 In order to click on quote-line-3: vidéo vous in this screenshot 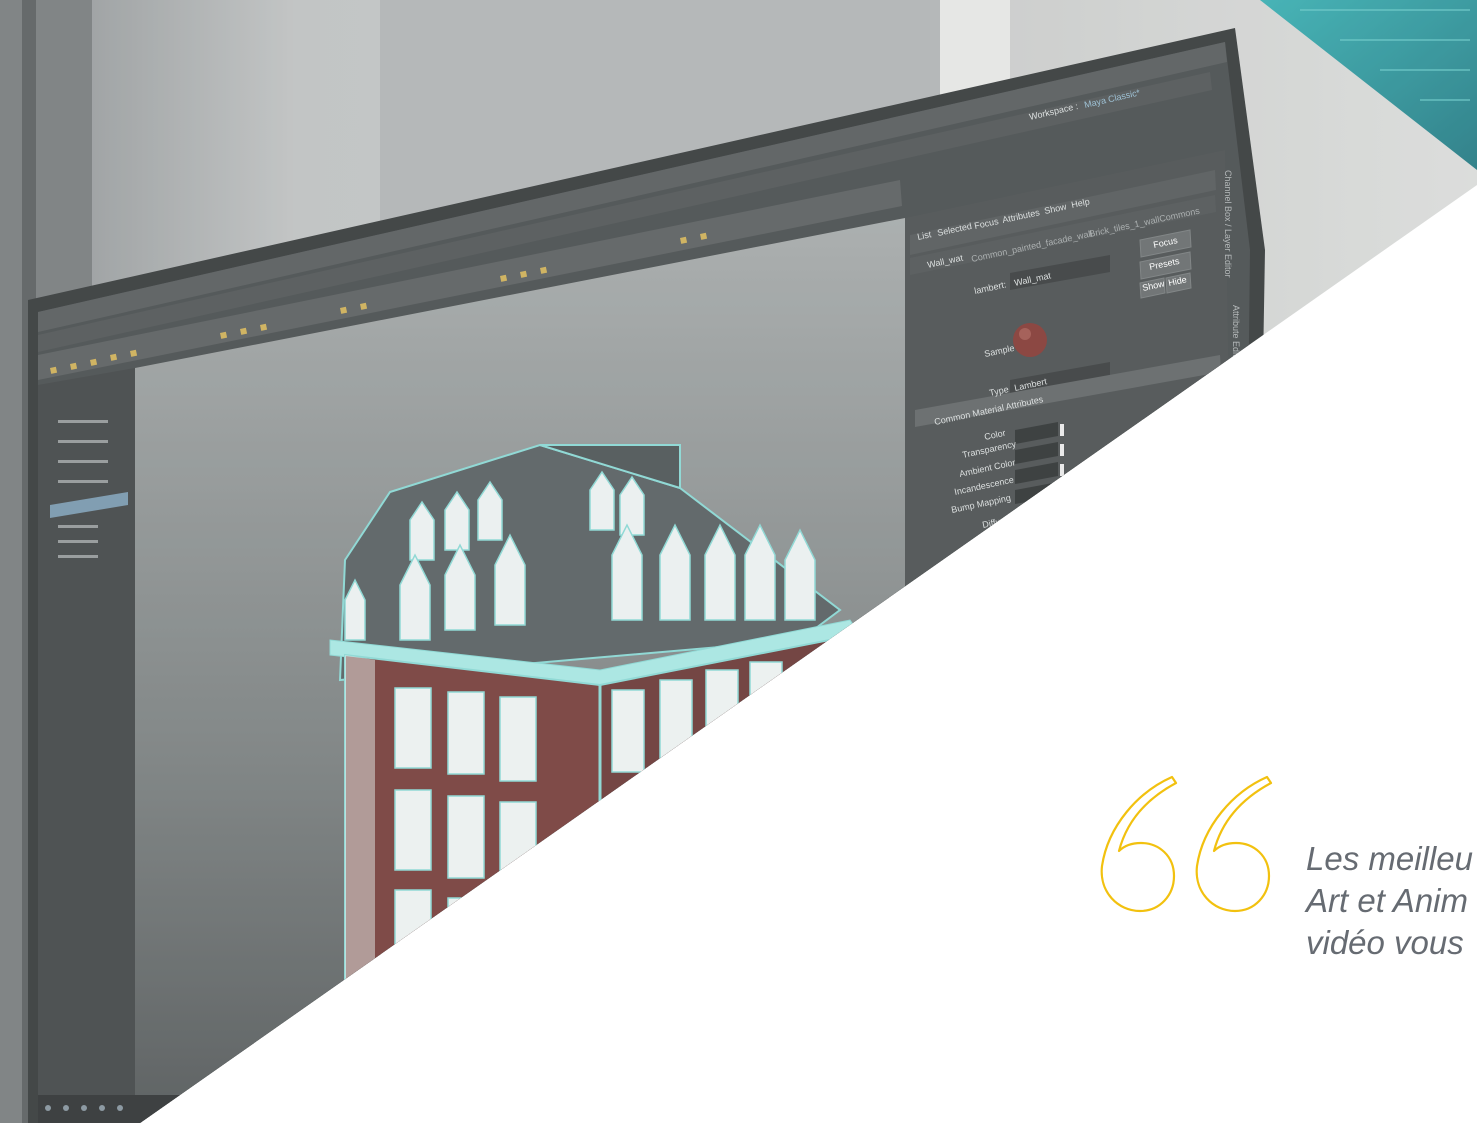, I will do `click(1385, 942)`.